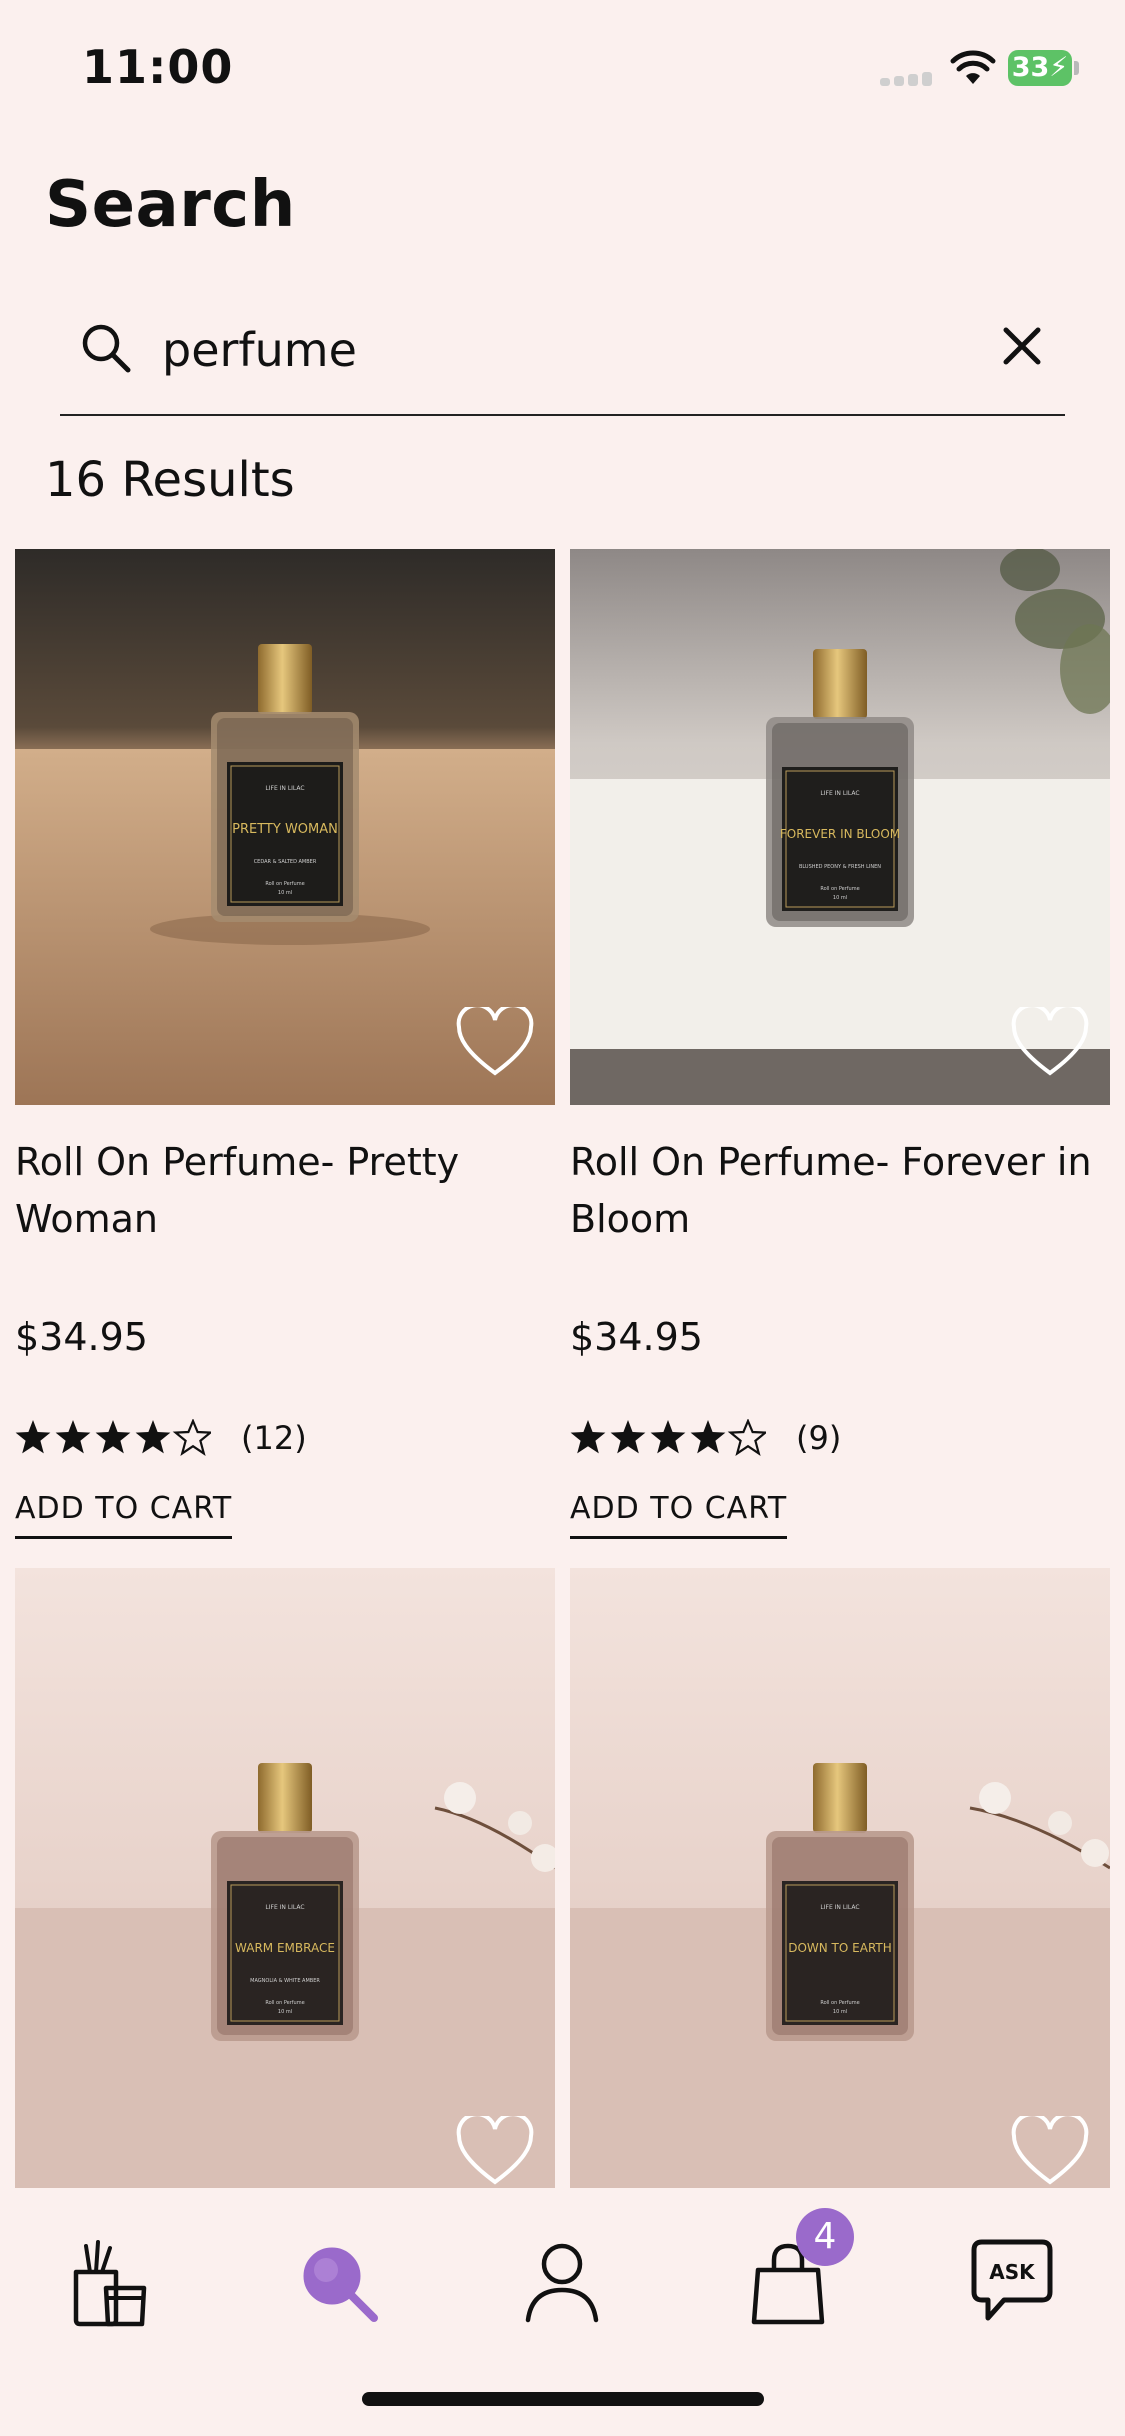 This screenshot has width=1125, height=2436. I want to click on status-bar: 11:00 33⚡, so click(562, 65).